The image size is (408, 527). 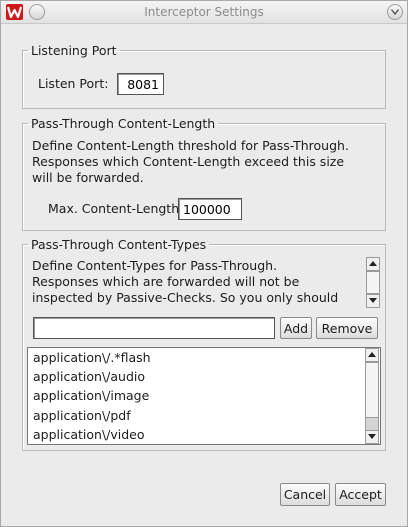 I want to click on list-item: application\/video, so click(x=204, y=434).